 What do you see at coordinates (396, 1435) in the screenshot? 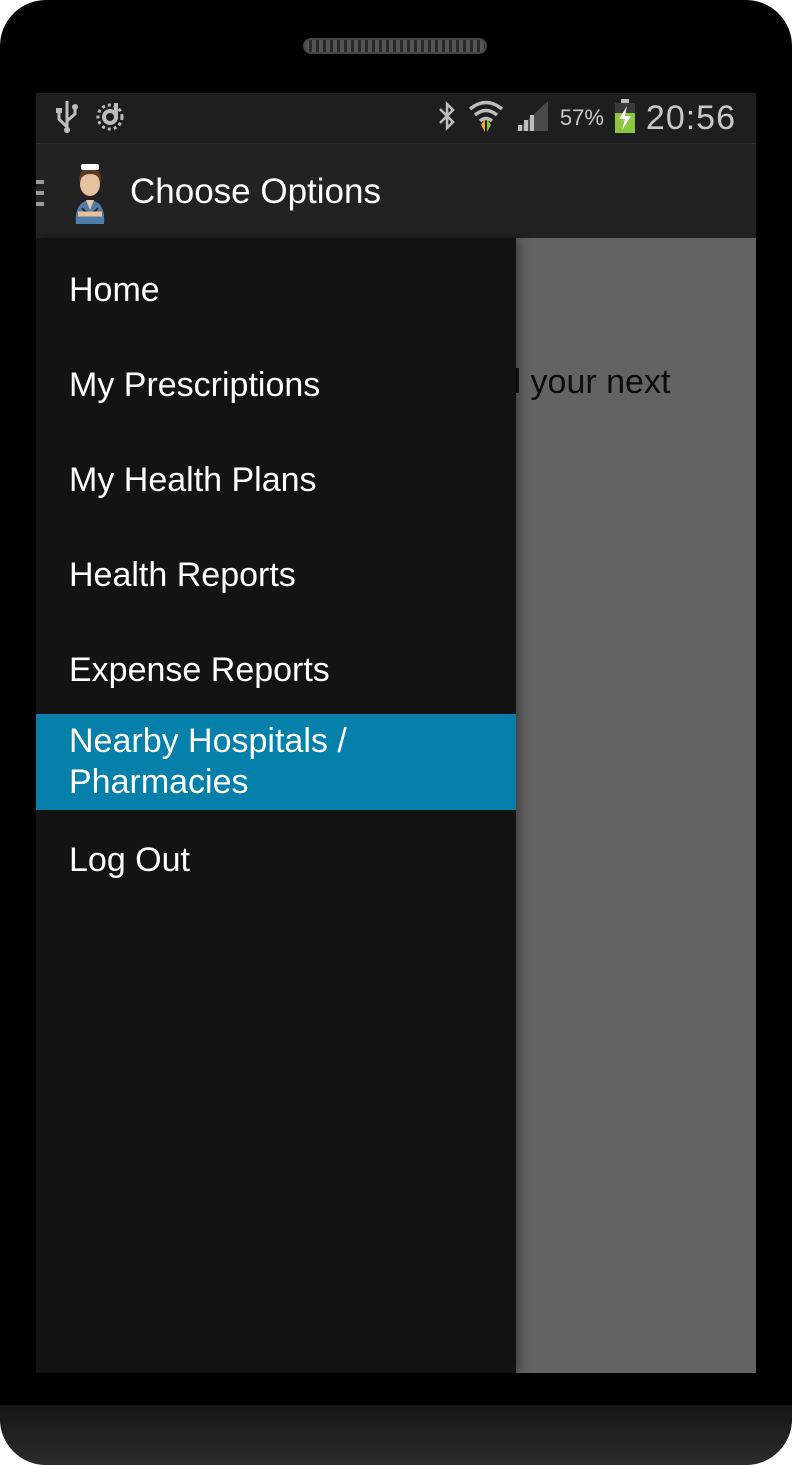
I see `bottom-bezel` at bounding box center [396, 1435].